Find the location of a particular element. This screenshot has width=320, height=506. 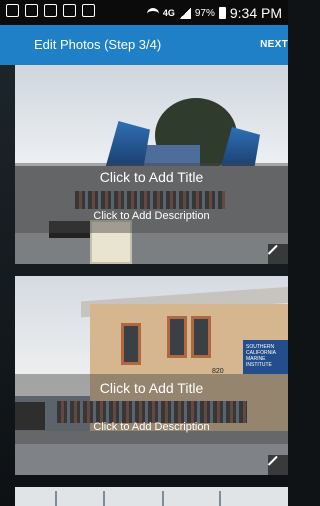

wifi-icon is located at coordinates (152, 13).